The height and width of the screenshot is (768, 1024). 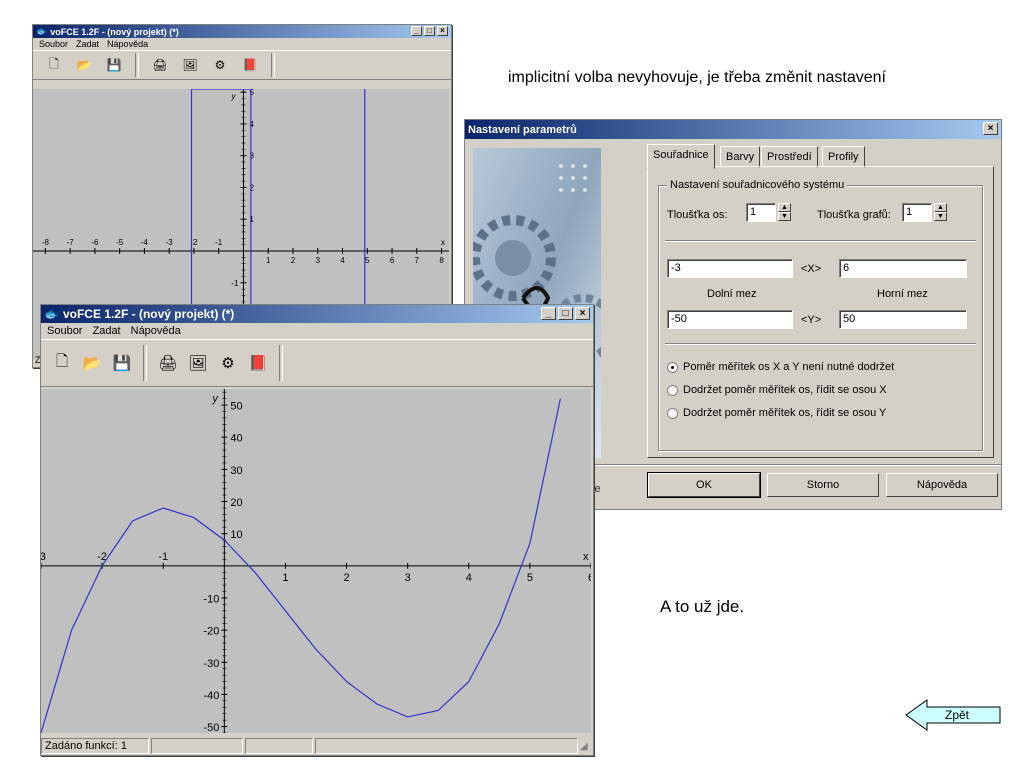 I want to click on back-toolbar: 🗋 📂 💾 🖨 🖼 ⚙ 📕, so click(x=242, y=65).